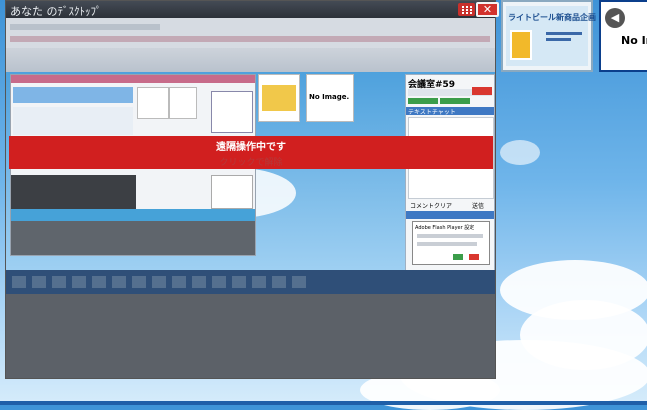 The width and height of the screenshot is (647, 410). I want to click on remote-no-image-text: No Image., so click(329, 97).